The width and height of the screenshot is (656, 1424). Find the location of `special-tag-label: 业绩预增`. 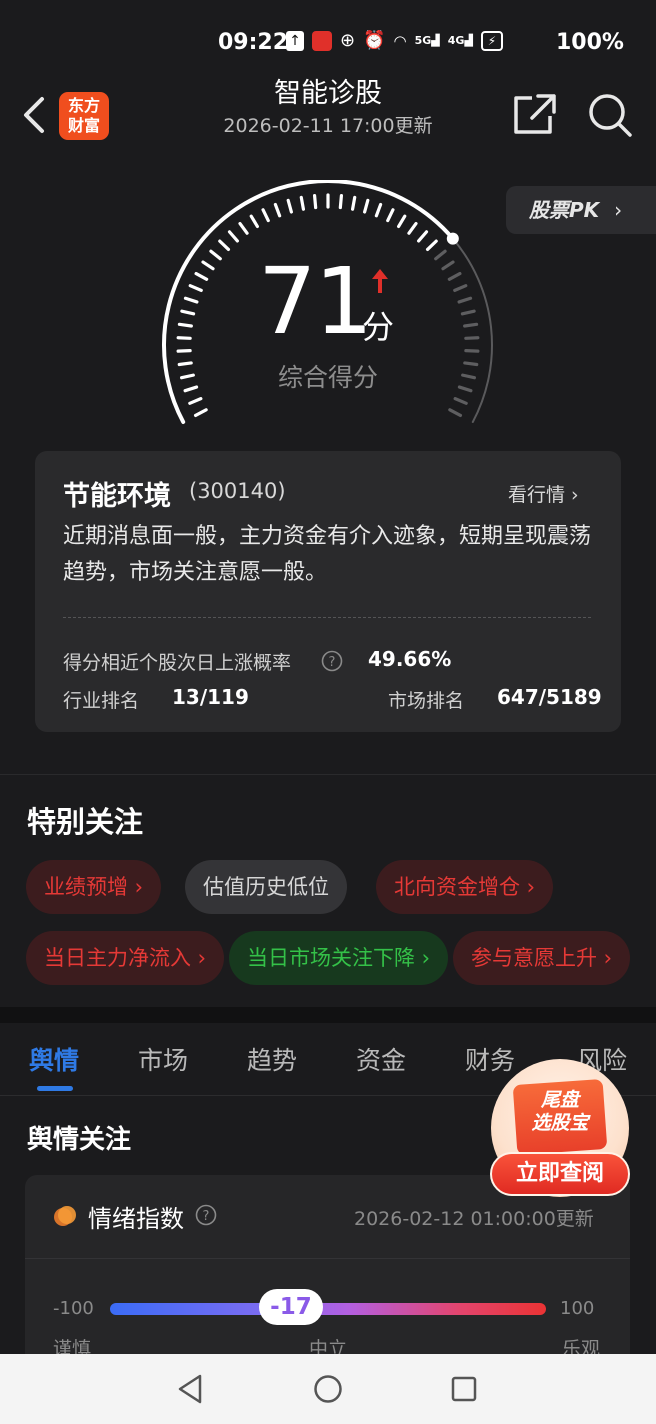

special-tag-label: 业绩预增 is located at coordinates (86, 887).